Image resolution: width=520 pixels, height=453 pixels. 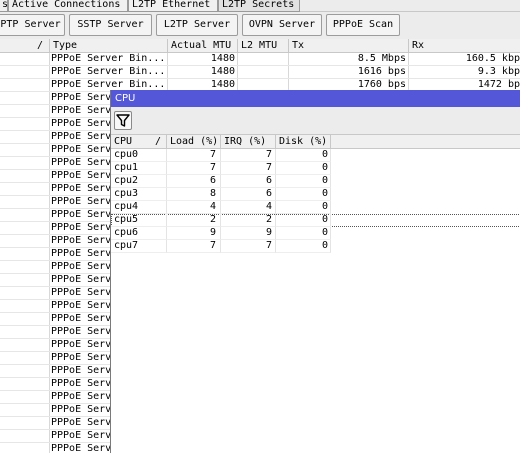 What do you see at coordinates (139, 181) in the screenshot?
I see `cpu-name-cell: cpu2` at bounding box center [139, 181].